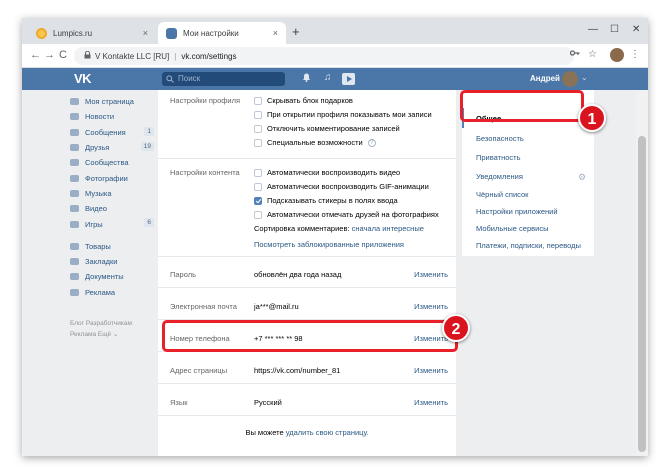  Describe the element at coordinates (310, 336) in the screenshot. I see `highlight-phone` at that location.